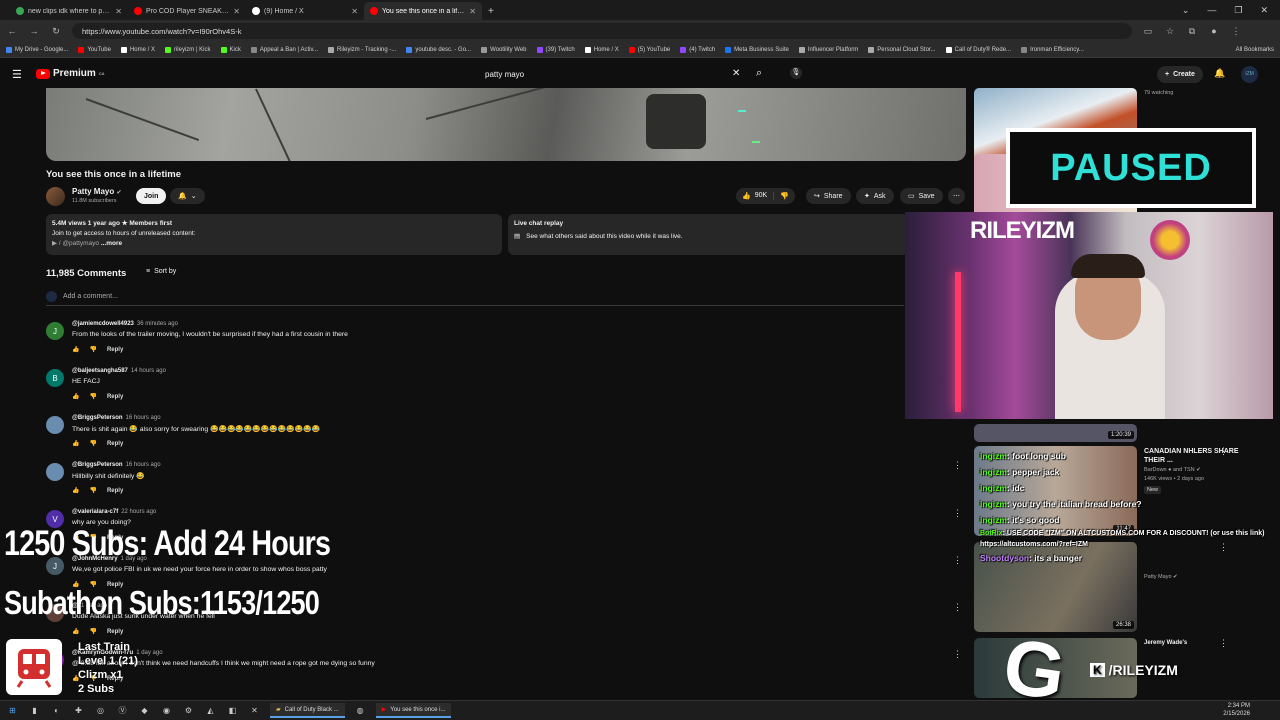  What do you see at coordinates (187, 11) in the screenshot?
I see `browser-tab: Pro COD Player SNEAKS into R ✕` at bounding box center [187, 11].